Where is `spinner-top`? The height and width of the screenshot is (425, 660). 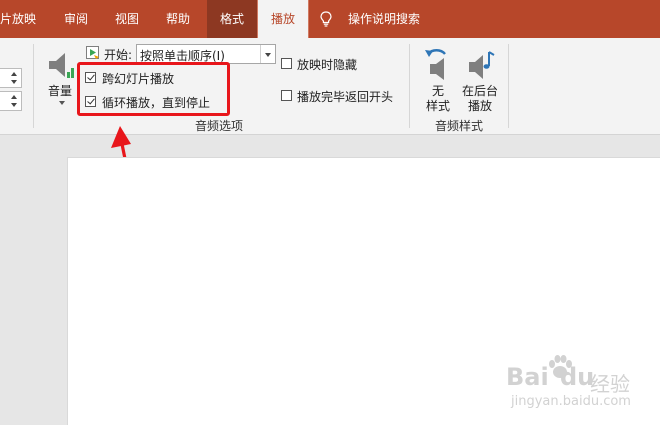 spinner-top is located at coordinates (11, 78).